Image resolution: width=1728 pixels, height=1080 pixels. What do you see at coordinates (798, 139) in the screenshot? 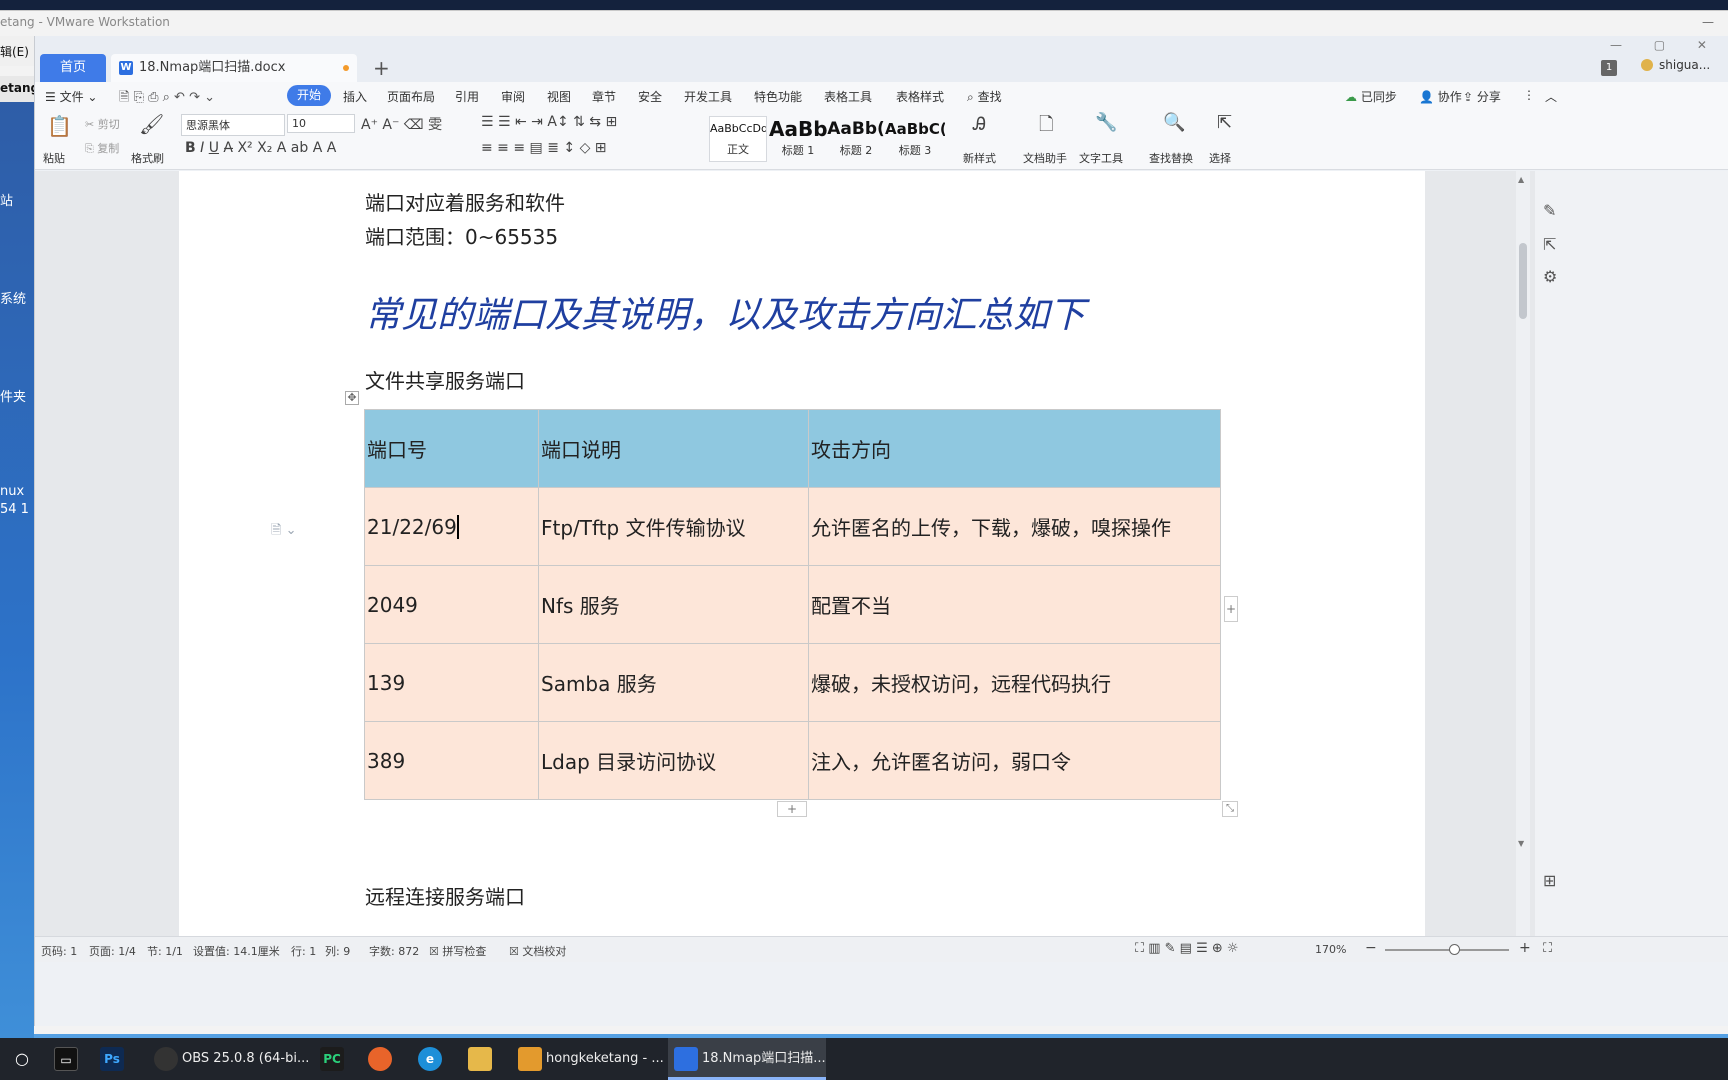
I see `style-heading1: AaBb 标题 1` at bounding box center [798, 139].